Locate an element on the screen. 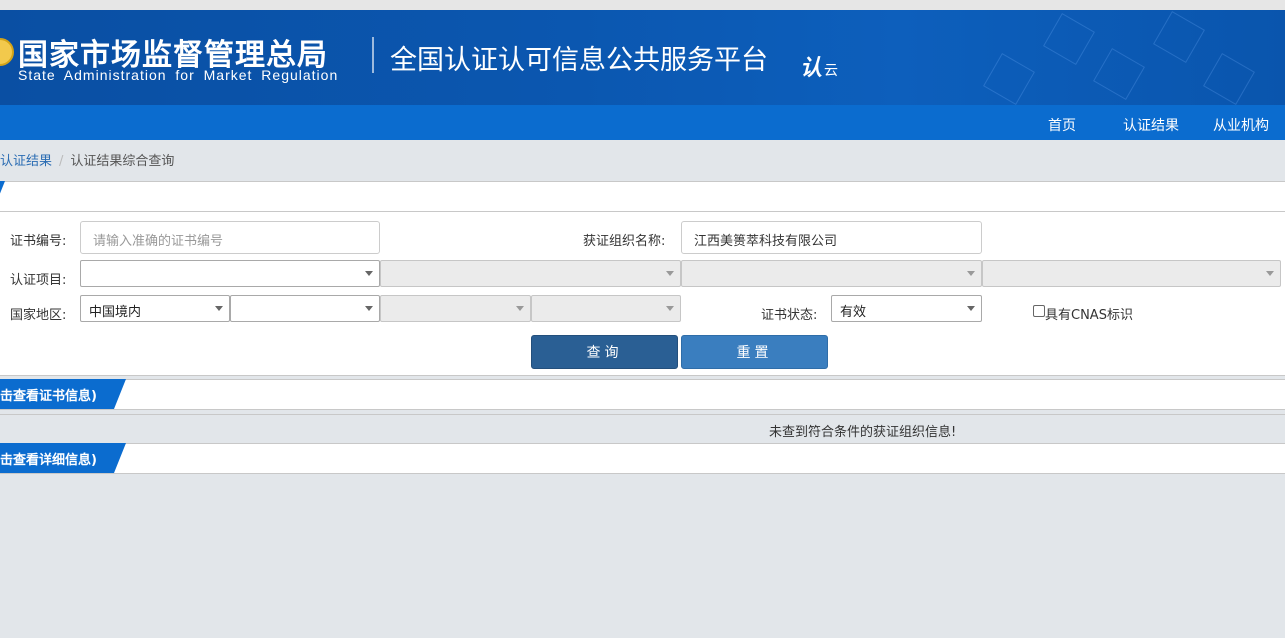 The height and width of the screenshot is (638, 1285). region-select-1: 中国境内 is located at coordinates (155, 308).